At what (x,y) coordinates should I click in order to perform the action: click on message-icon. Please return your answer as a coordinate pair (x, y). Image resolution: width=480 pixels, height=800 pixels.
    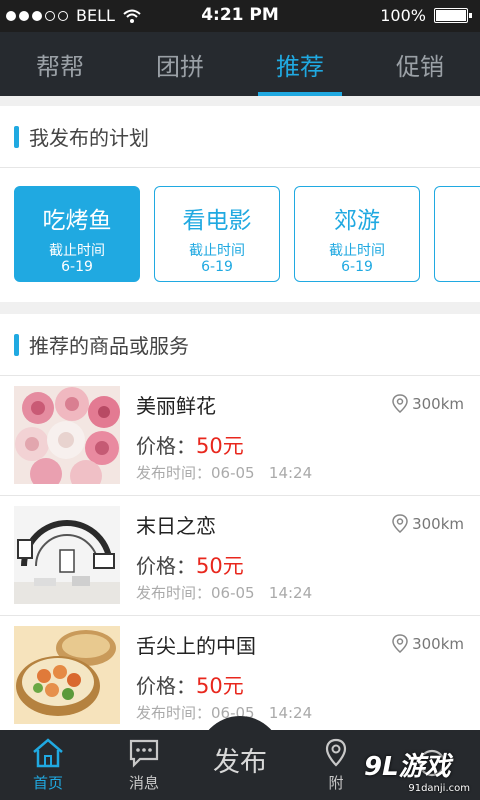
    Looking at the image, I should click on (144, 753).